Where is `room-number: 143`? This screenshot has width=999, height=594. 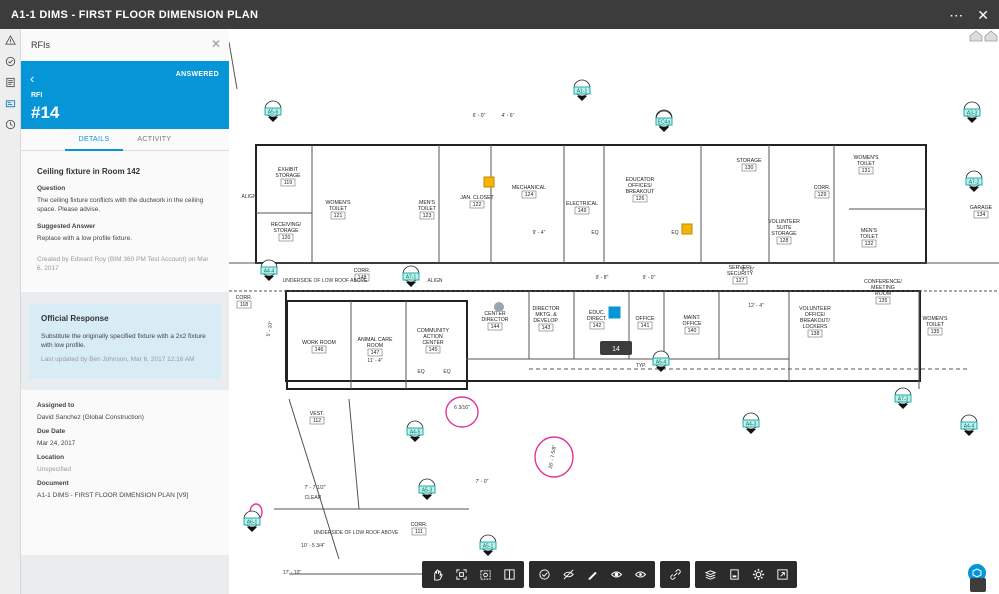 room-number: 143 is located at coordinates (546, 328).